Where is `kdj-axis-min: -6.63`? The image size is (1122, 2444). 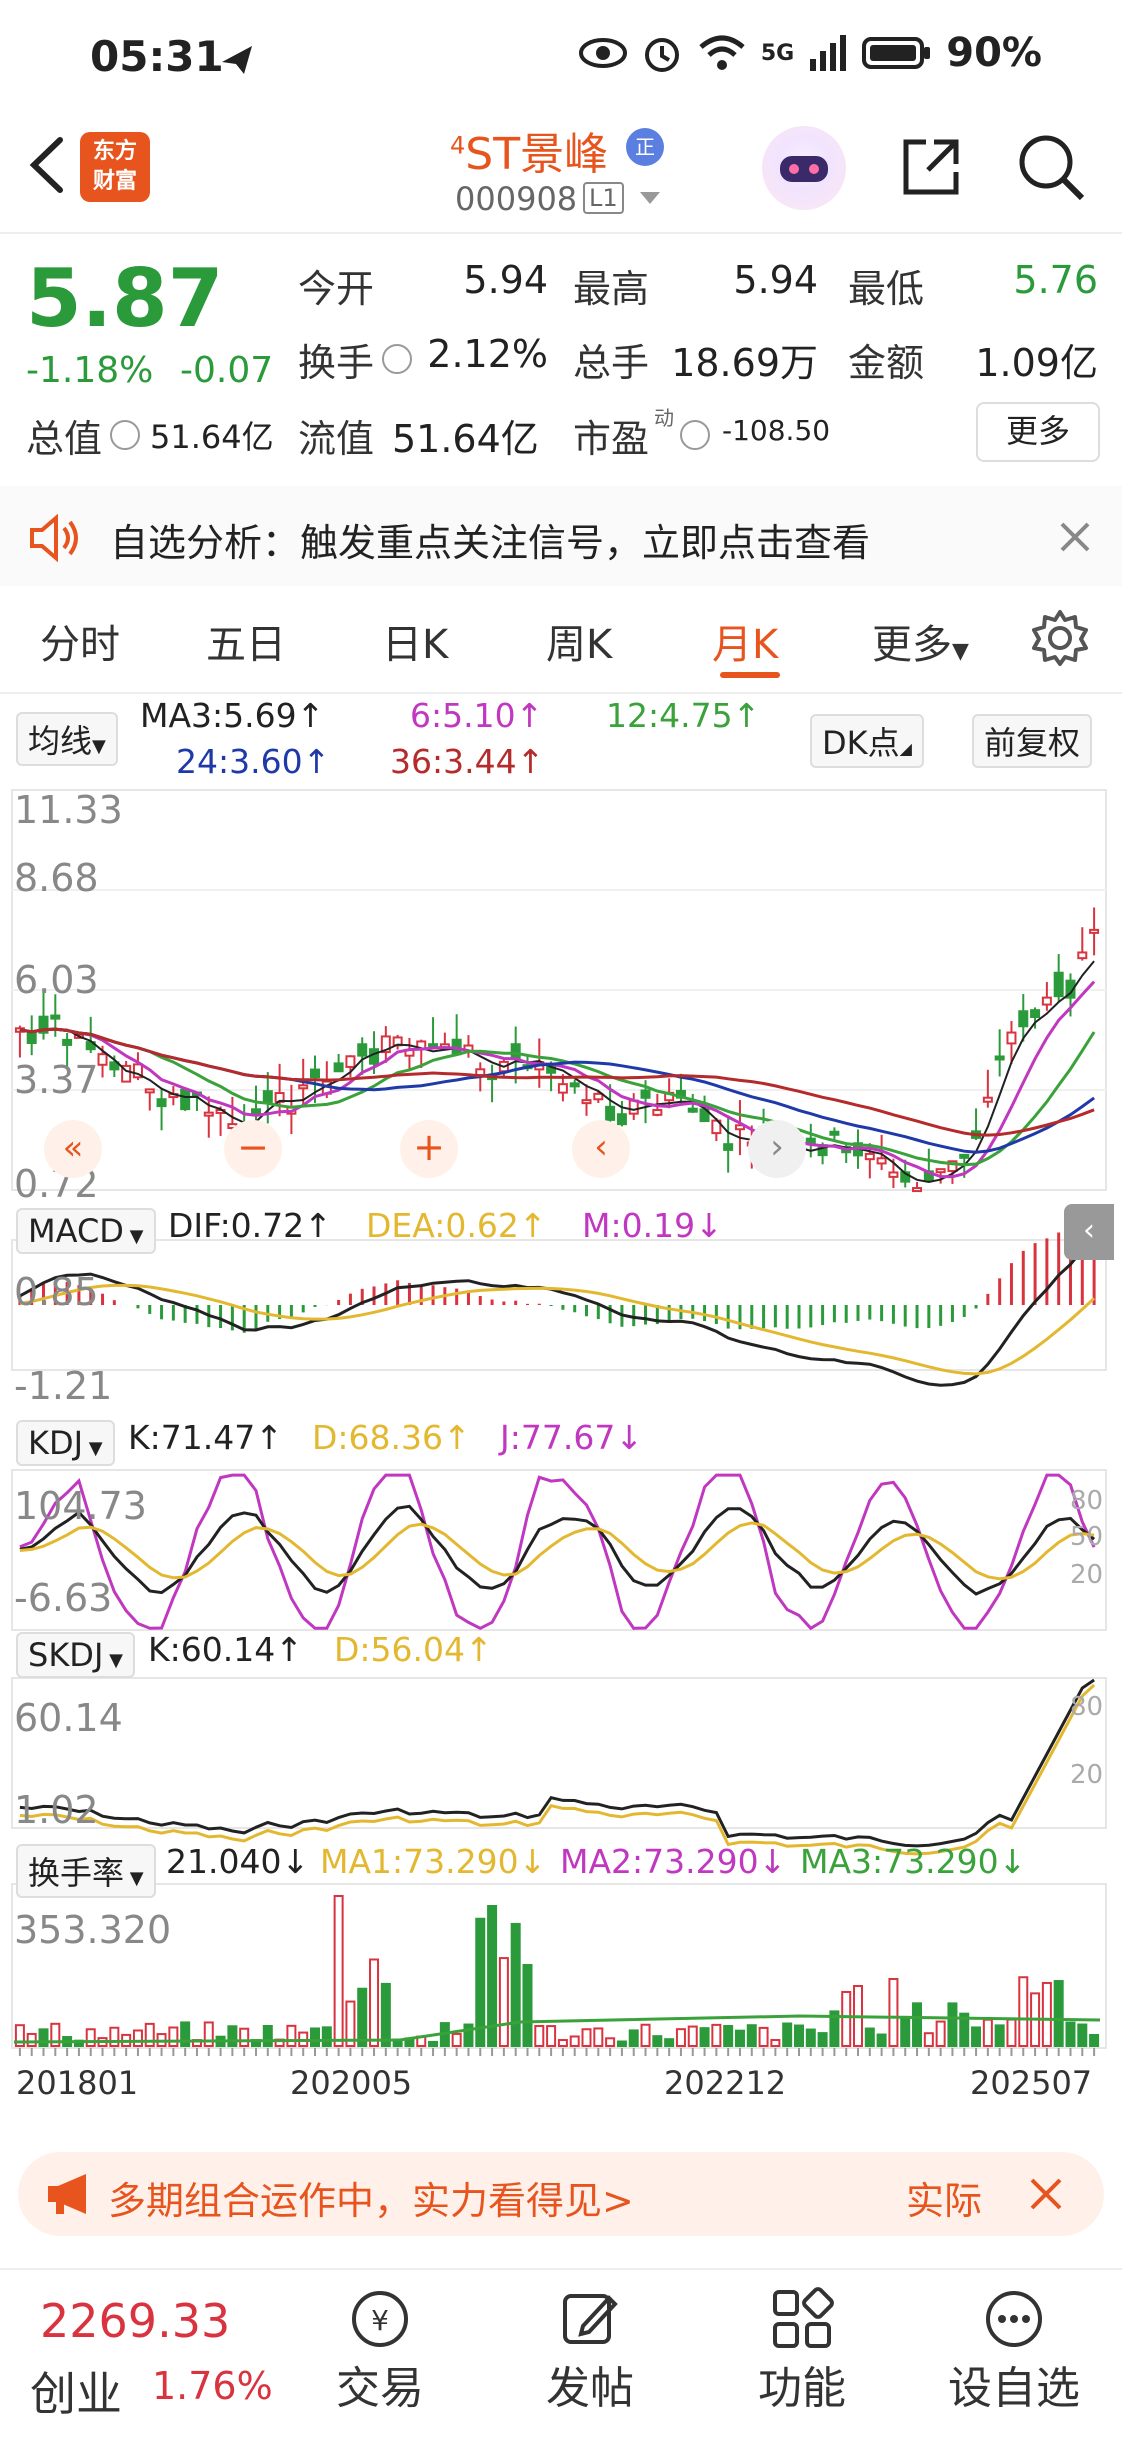 kdj-axis-min: -6.63 is located at coordinates (63, 1598).